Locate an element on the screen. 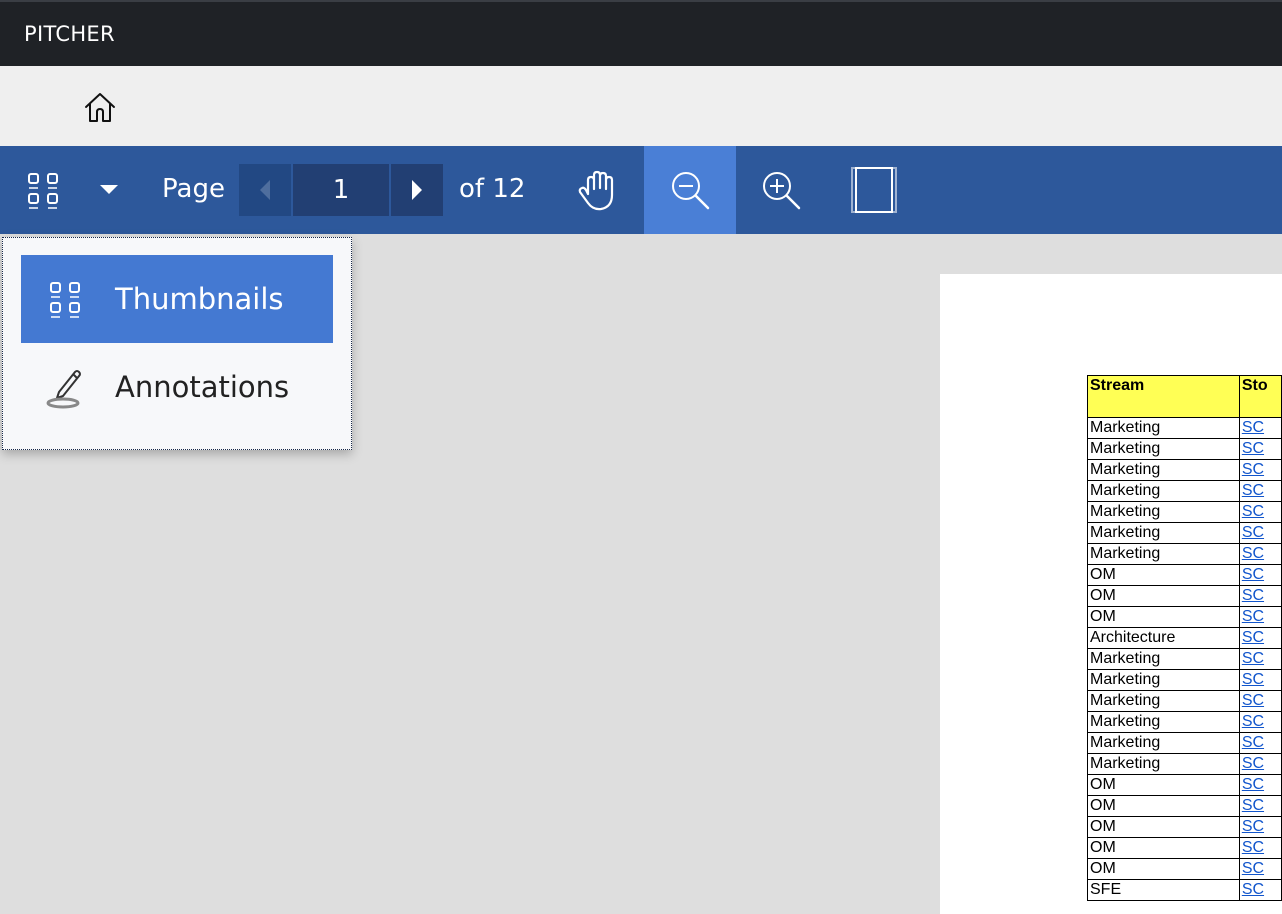 This screenshot has height=914, width=1282. zoom-in-icon is located at coordinates (782, 191).